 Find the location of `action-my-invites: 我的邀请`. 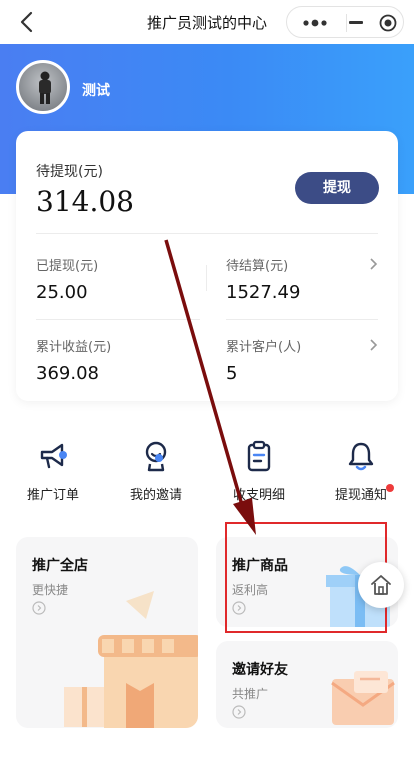

action-my-invites: 我的邀请 is located at coordinates (156, 475).